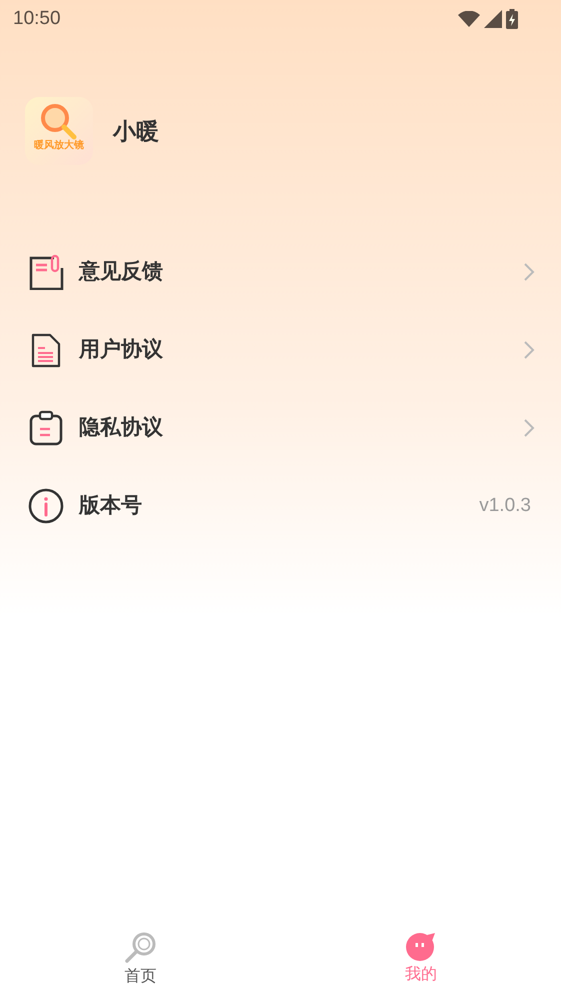 This screenshot has height=999, width=561. Describe the element at coordinates (37, 18) in the screenshot. I see `status-time: 10:50` at that location.